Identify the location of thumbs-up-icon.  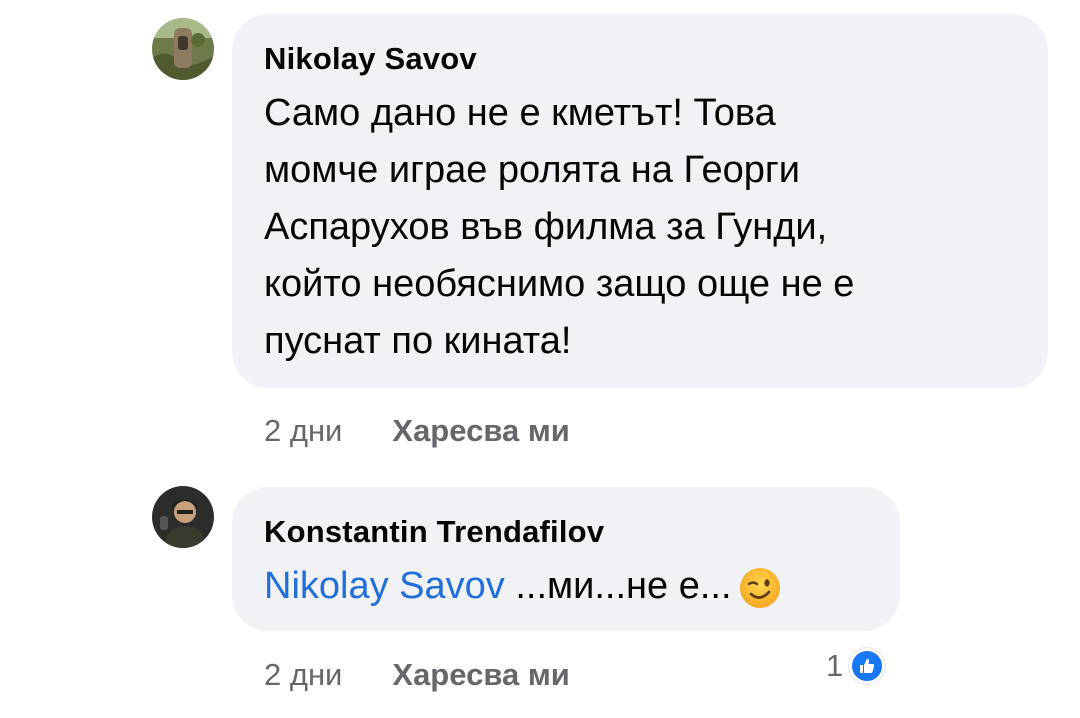
(867, 666).